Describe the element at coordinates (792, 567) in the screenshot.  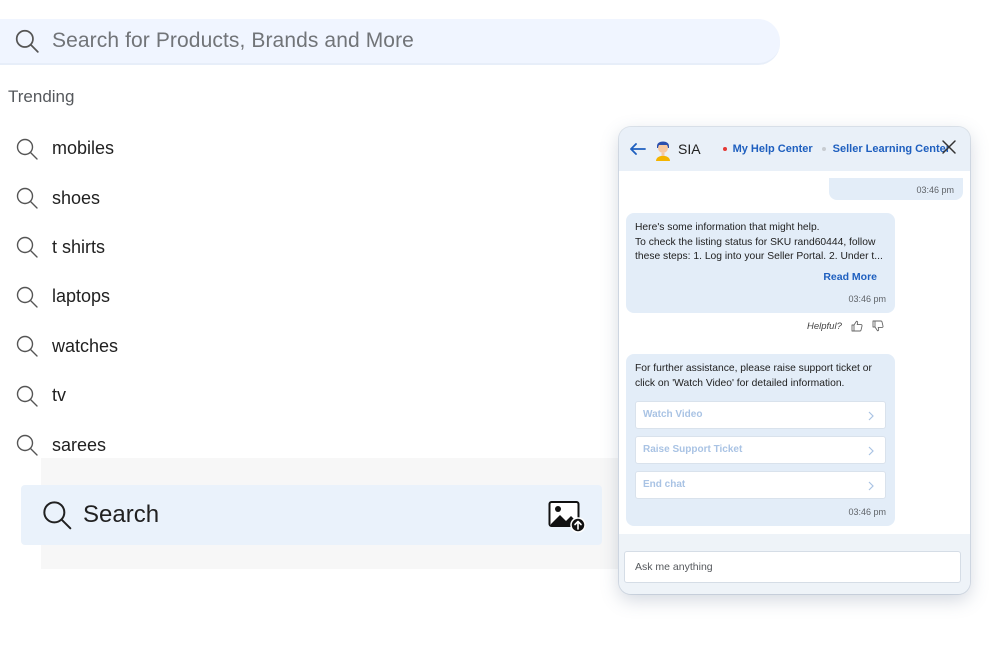
I see `chat-input: Ask me anything` at that location.